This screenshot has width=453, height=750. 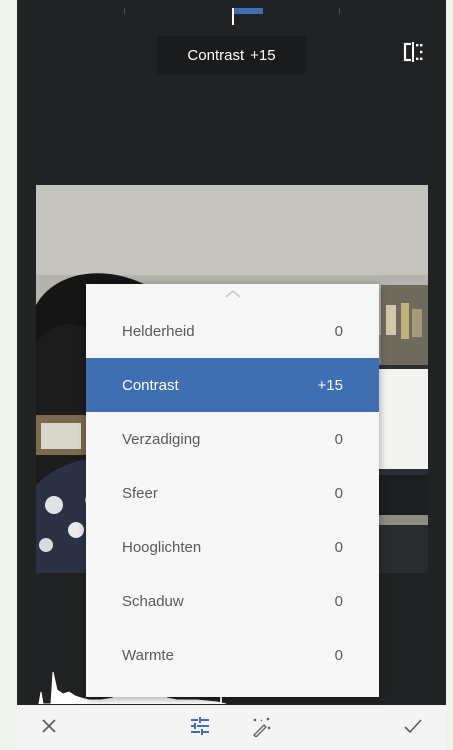 What do you see at coordinates (231, 727) in the screenshot?
I see `bottom-toolbar` at bounding box center [231, 727].